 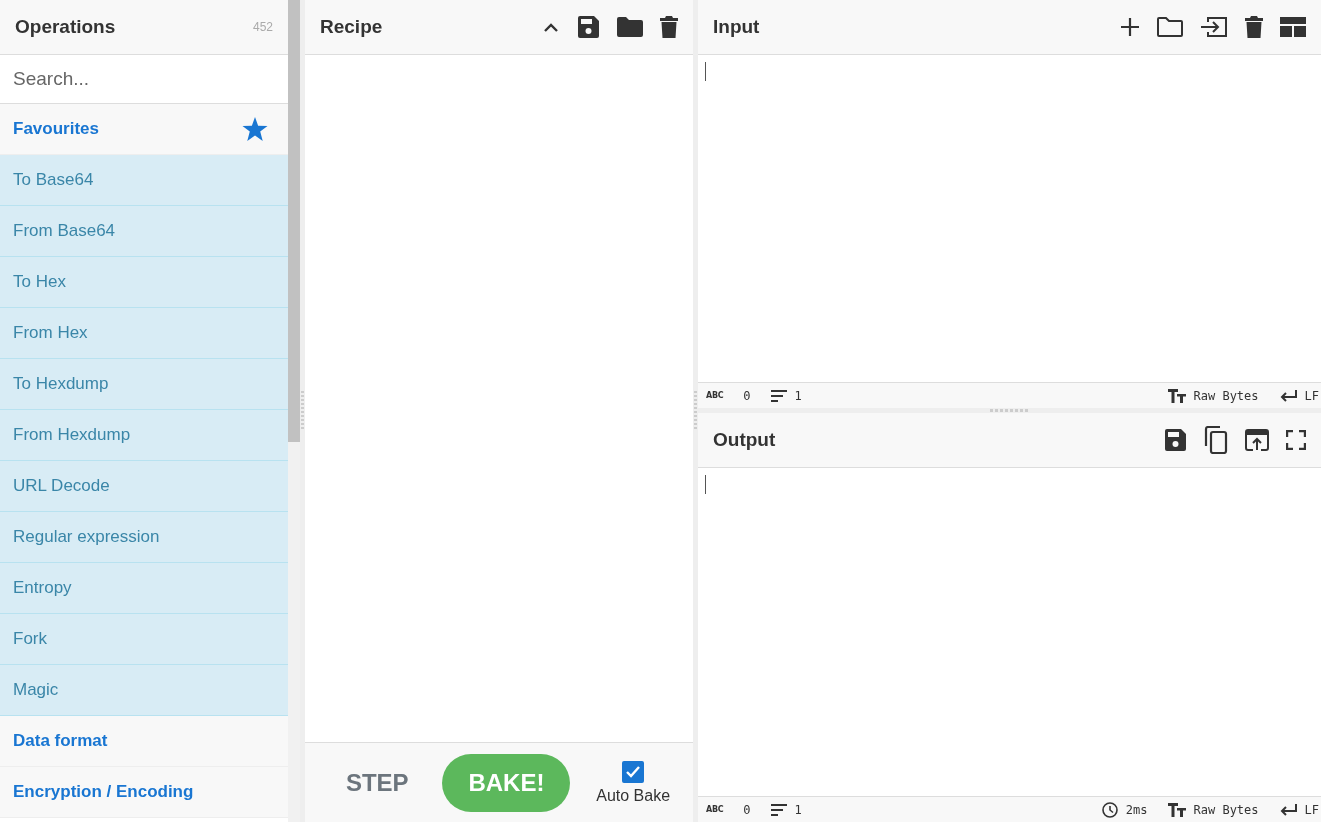 I want to click on chevron-up-icon, so click(x=551, y=27).